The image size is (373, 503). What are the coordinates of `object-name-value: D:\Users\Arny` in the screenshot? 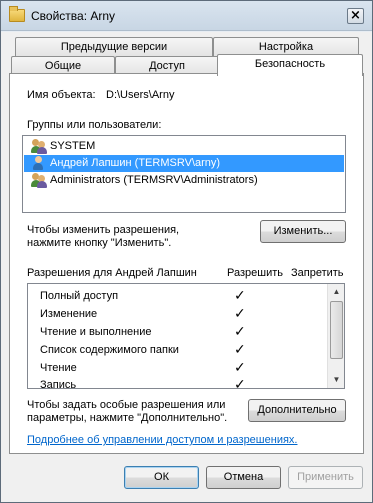 It's located at (140, 95).